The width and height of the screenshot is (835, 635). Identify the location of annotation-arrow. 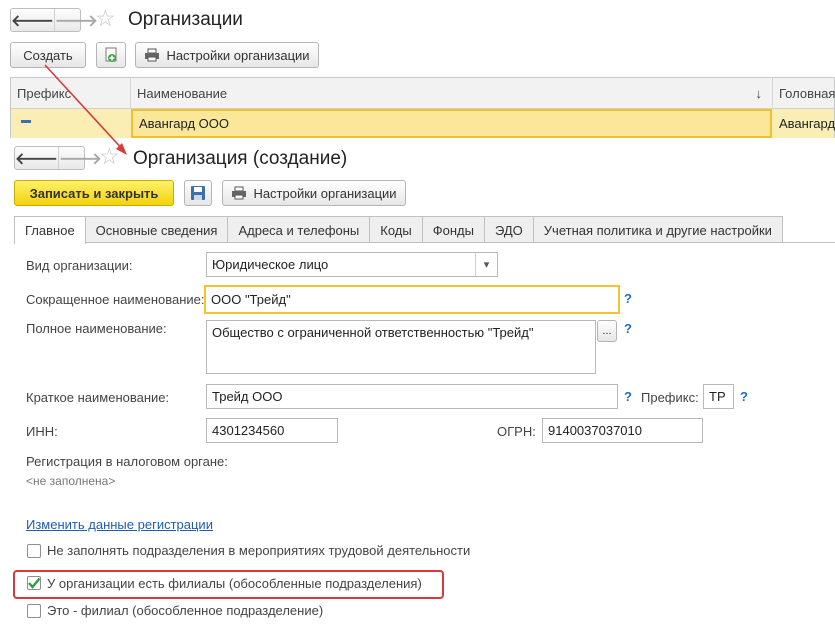
(85, 109).